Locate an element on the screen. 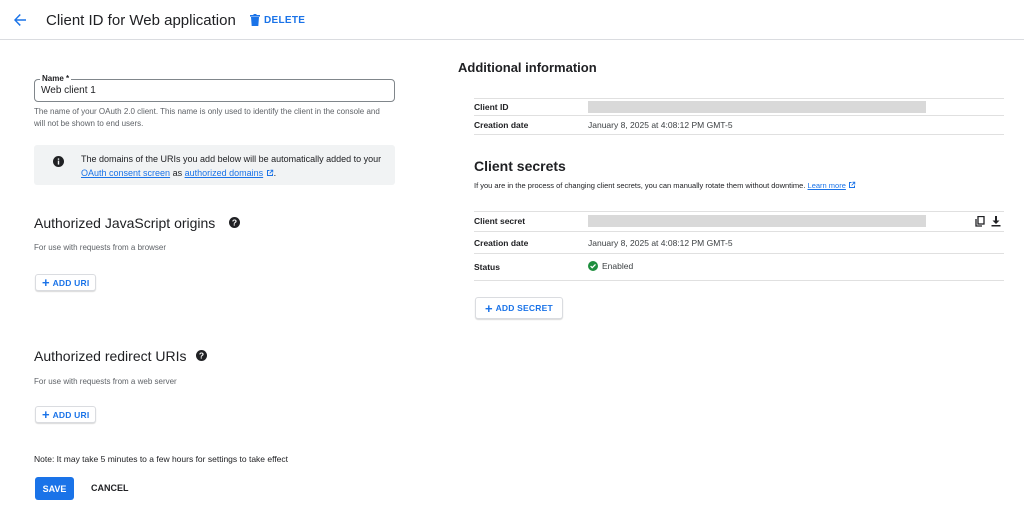 Image resolution: width=1024 pixels, height=517 pixels. trash-icon is located at coordinates (255, 20).